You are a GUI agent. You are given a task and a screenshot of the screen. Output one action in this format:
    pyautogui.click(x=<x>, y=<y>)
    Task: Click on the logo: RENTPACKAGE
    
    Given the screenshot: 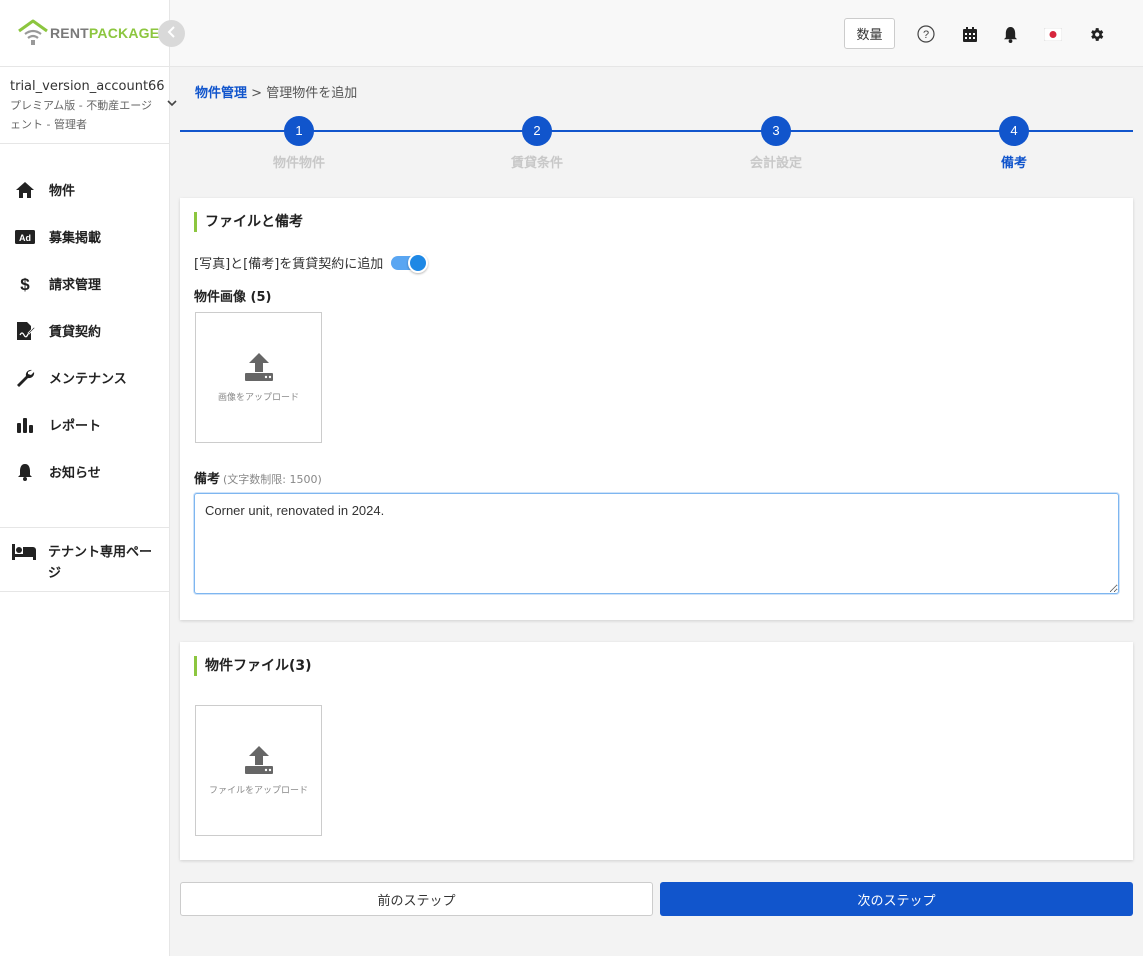 What is the action you would take?
    pyautogui.click(x=88, y=33)
    